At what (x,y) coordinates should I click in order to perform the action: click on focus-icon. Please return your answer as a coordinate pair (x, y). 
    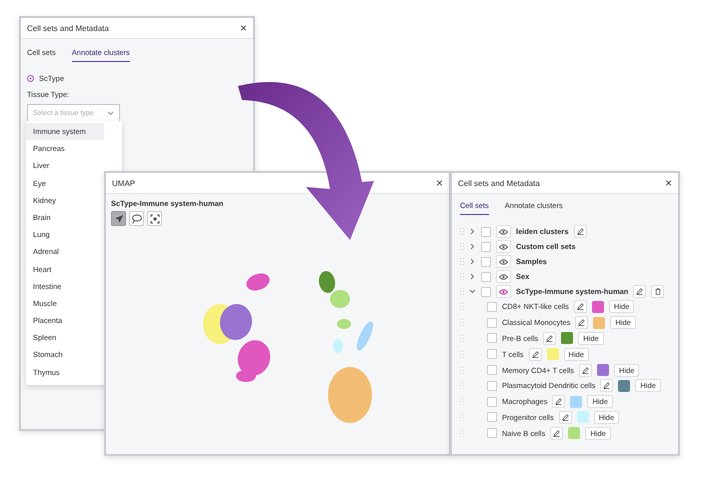
    Looking at the image, I should click on (155, 219).